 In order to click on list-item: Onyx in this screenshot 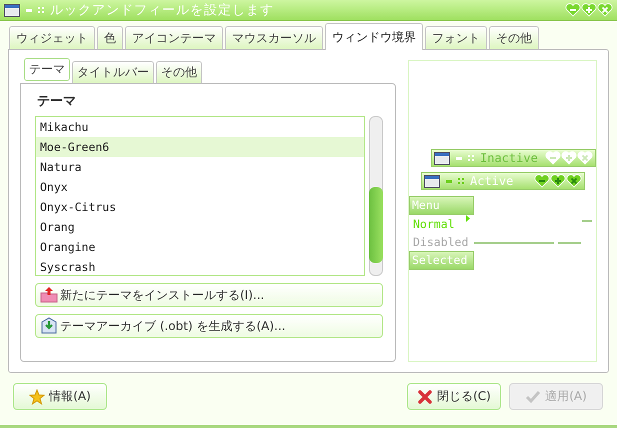, I will do `click(200, 187)`.